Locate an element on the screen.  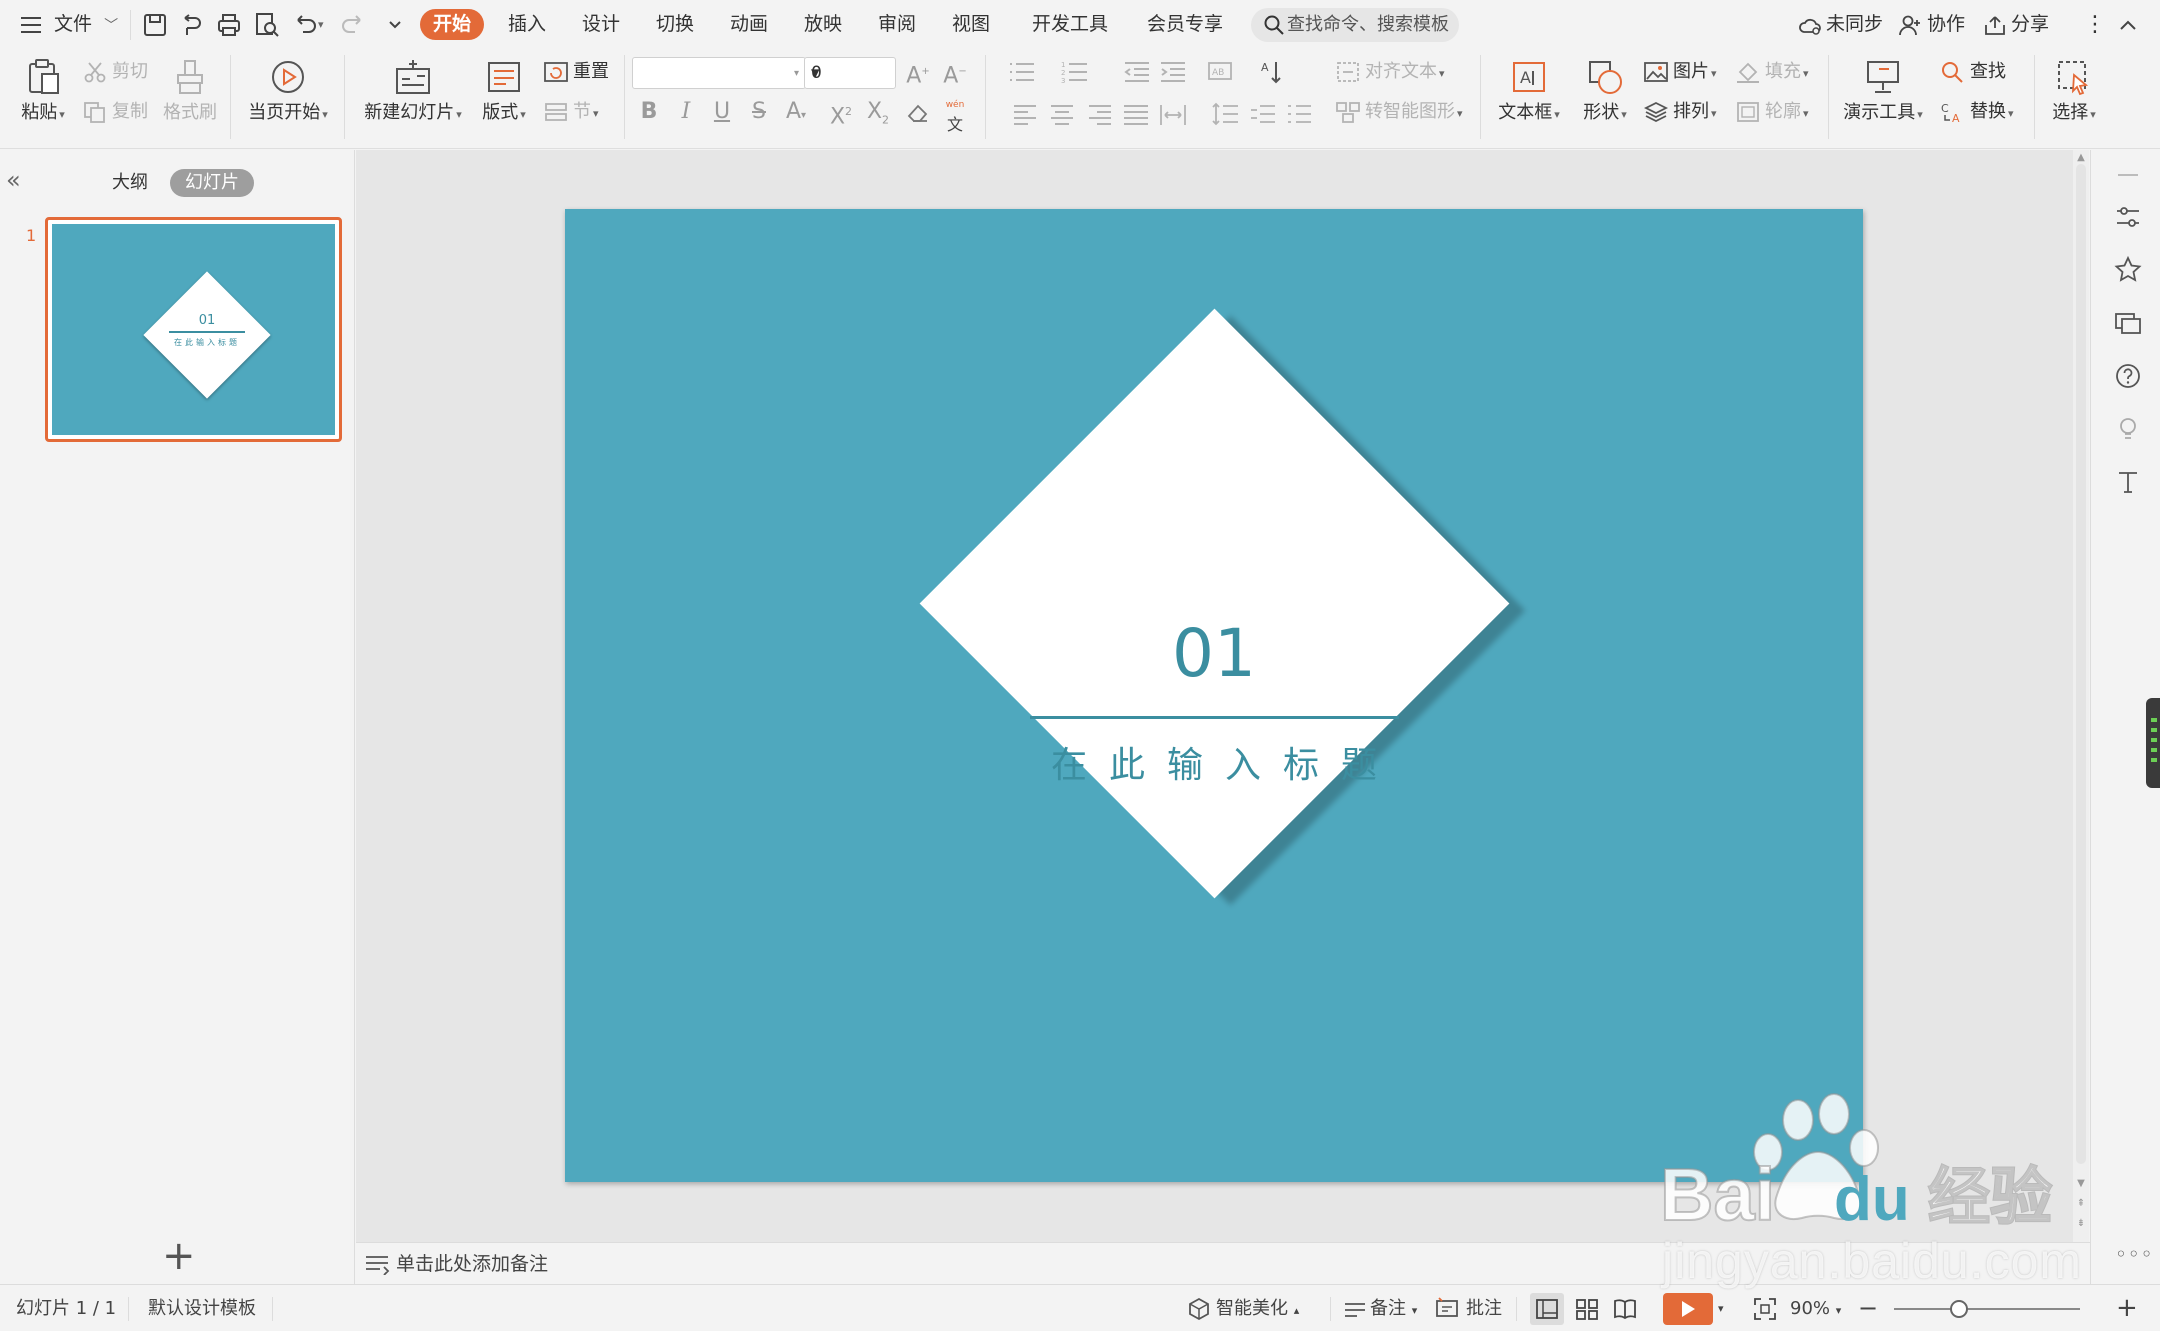
increase-font-icon: A+ is located at coordinates (918, 72).